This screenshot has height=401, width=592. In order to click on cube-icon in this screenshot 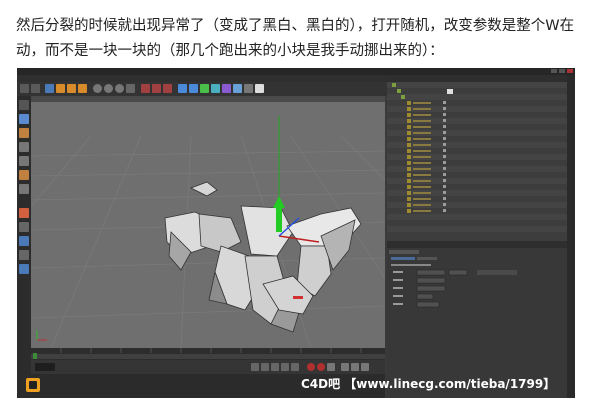, I will do `click(182, 88)`.